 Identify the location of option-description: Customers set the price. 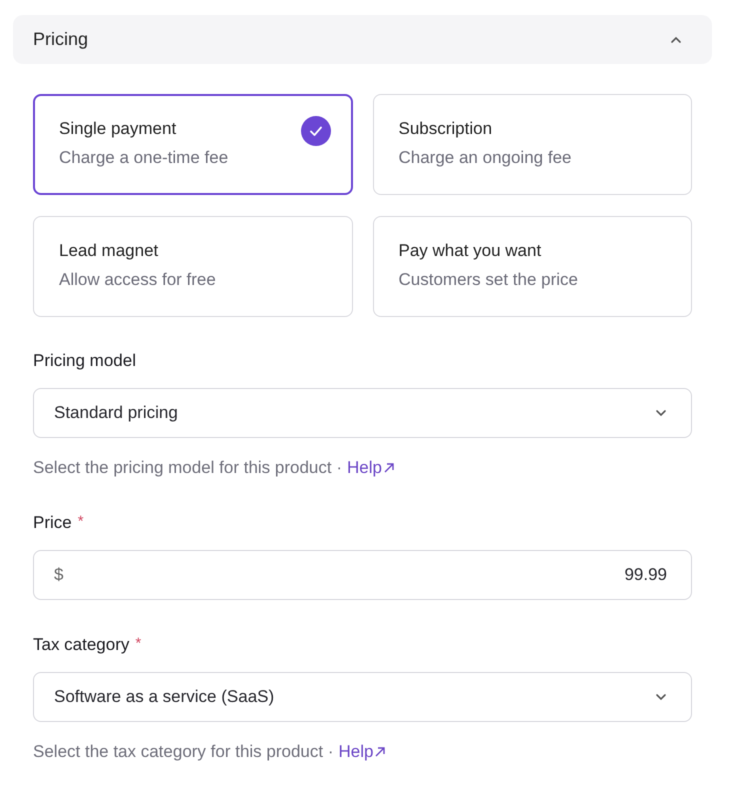
(488, 280).